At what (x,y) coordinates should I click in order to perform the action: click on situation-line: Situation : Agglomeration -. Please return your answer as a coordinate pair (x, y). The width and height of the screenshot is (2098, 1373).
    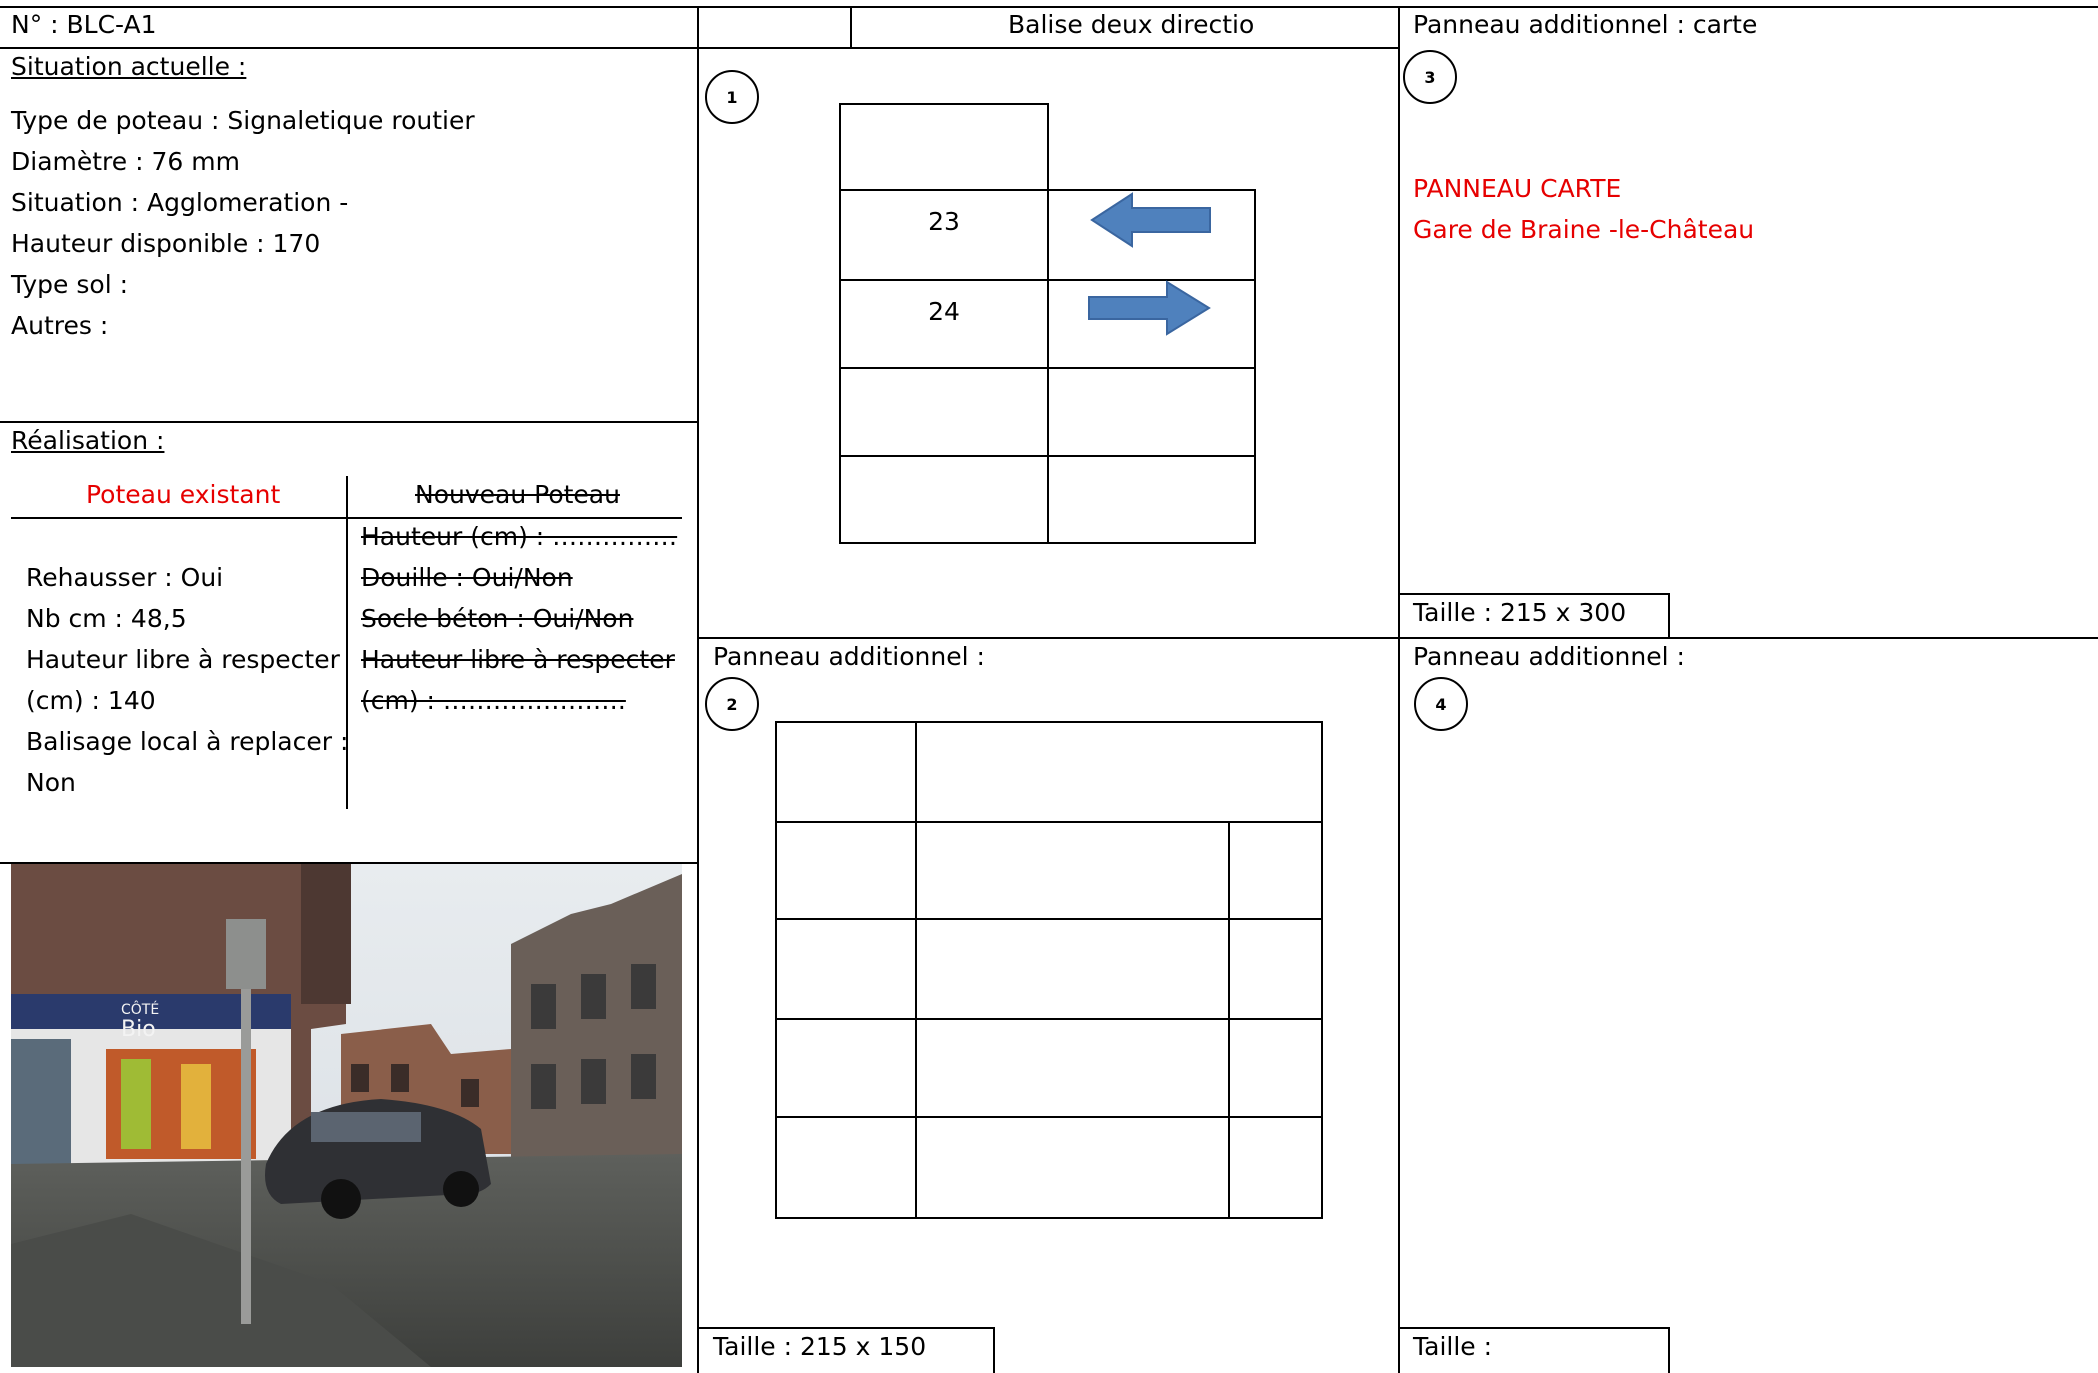
    Looking at the image, I should click on (180, 202).